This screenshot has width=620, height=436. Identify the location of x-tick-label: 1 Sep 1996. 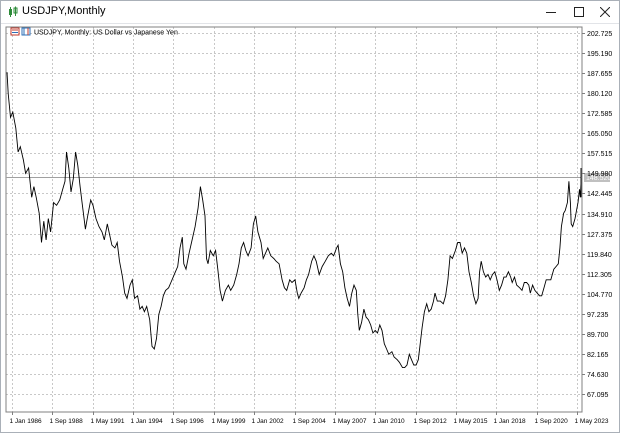
(188, 421).